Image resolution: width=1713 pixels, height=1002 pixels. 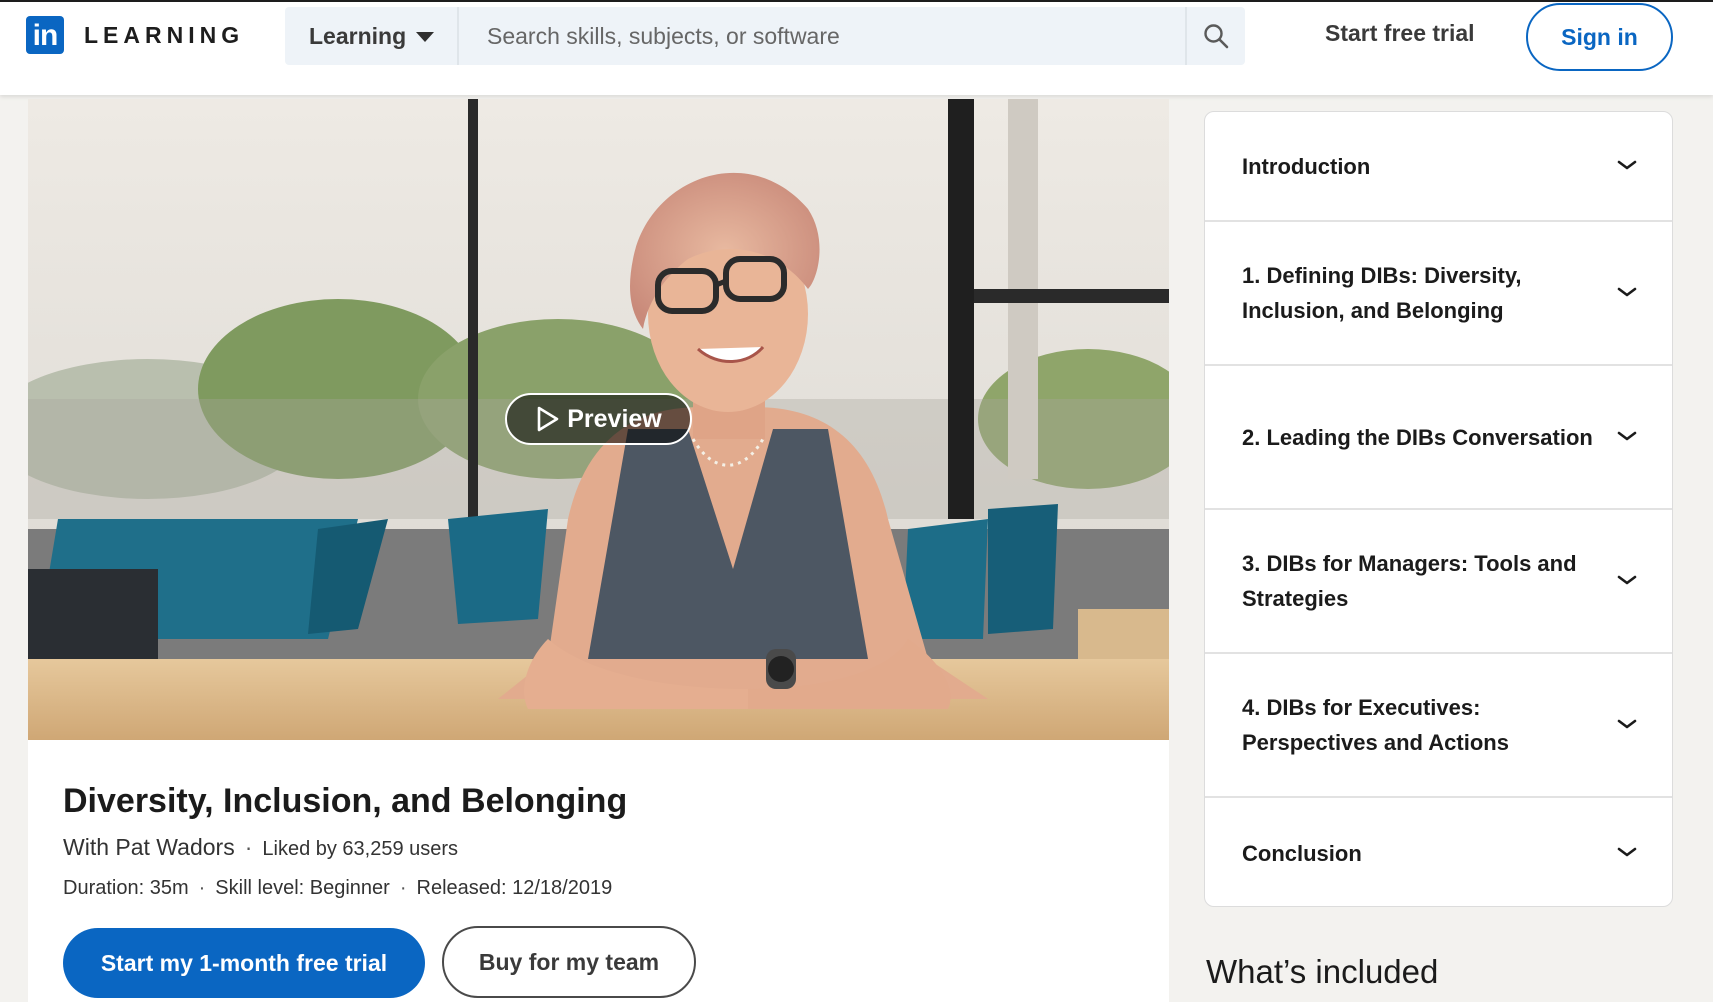 What do you see at coordinates (345, 801) in the screenshot?
I see `course-title: Diversity, Inclusion, and Belonging` at bounding box center [345, 801].